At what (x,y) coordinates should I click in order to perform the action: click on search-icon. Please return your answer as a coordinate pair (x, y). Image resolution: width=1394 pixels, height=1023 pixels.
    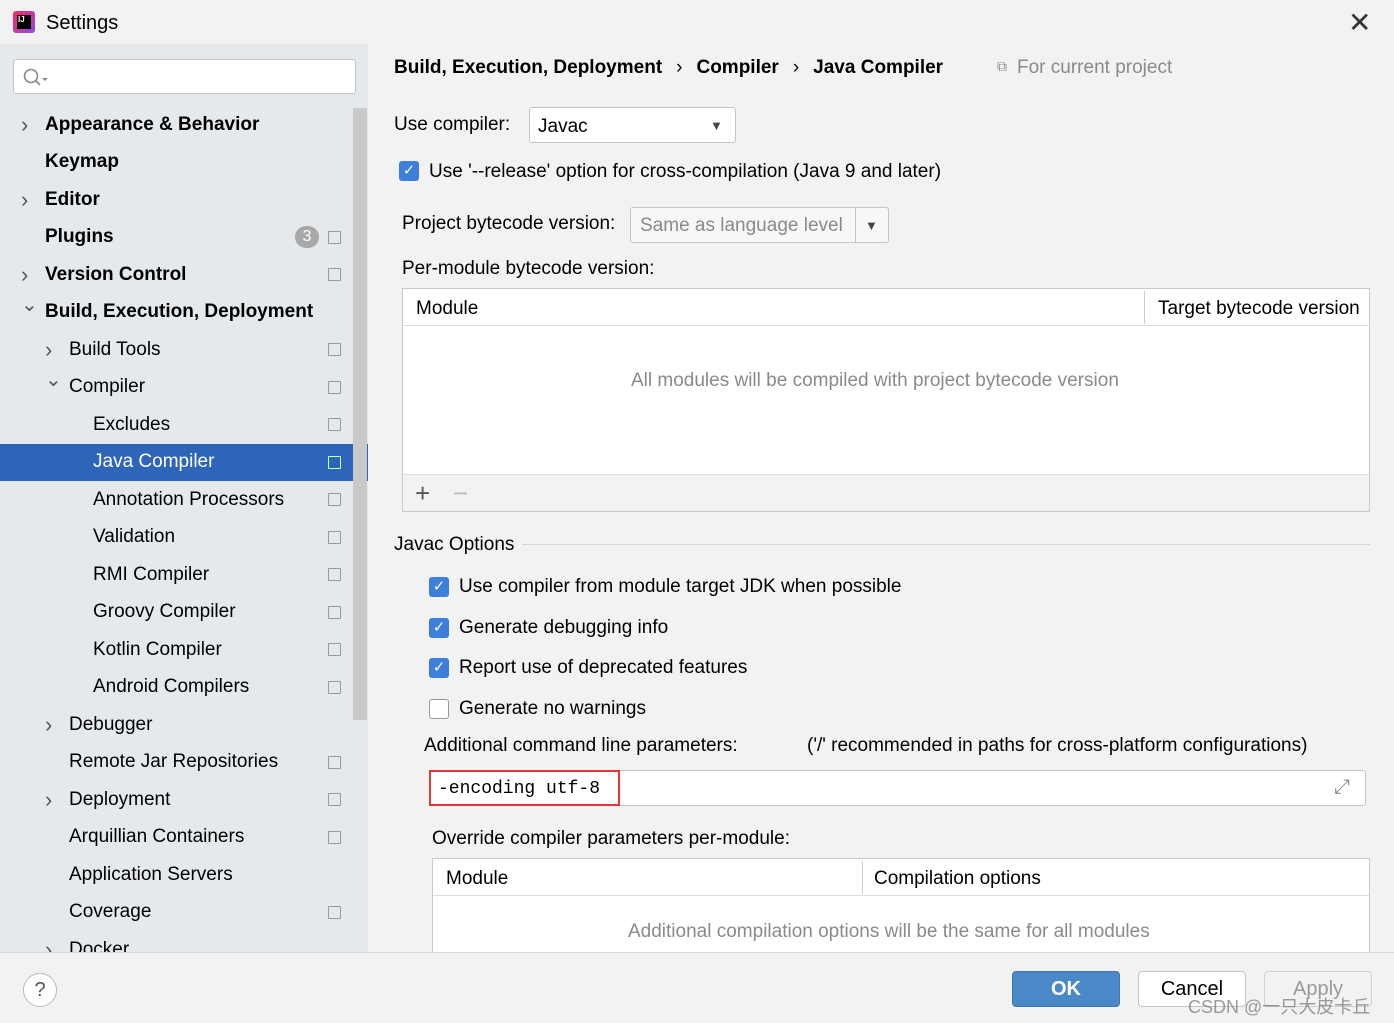
    Looking at the image, I should click on (35, 77).